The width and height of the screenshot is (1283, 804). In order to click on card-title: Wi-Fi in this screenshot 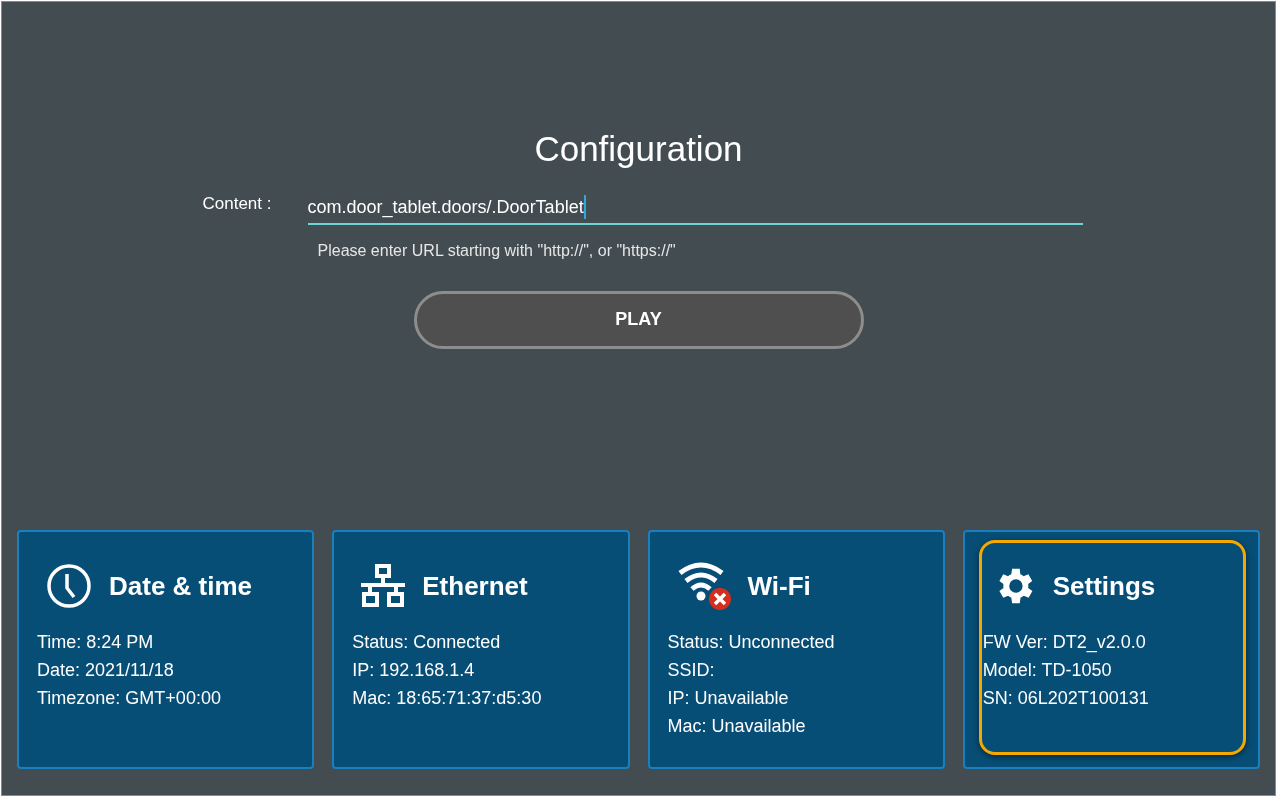, I will do `click(779, 586)`.